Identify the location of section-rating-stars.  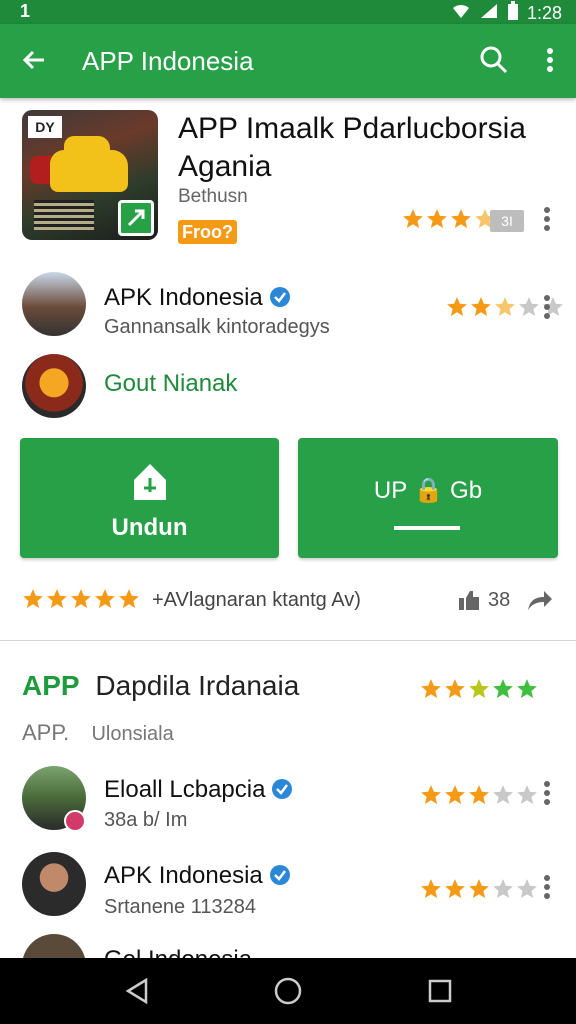
(479, 689).